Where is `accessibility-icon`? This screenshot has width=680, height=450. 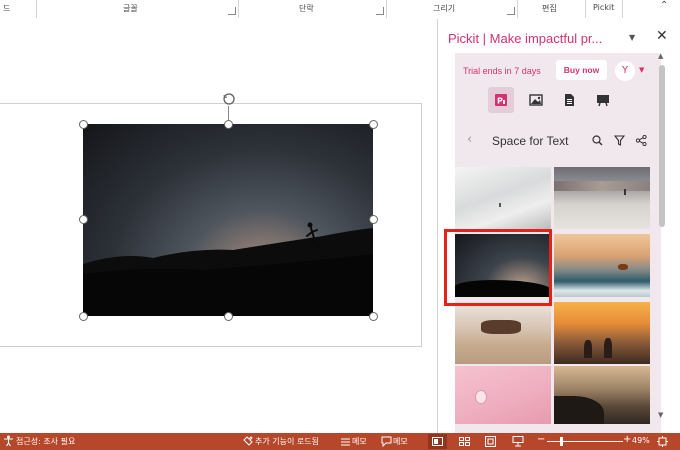 accessibility-icon is located at coordinates (8, 441).